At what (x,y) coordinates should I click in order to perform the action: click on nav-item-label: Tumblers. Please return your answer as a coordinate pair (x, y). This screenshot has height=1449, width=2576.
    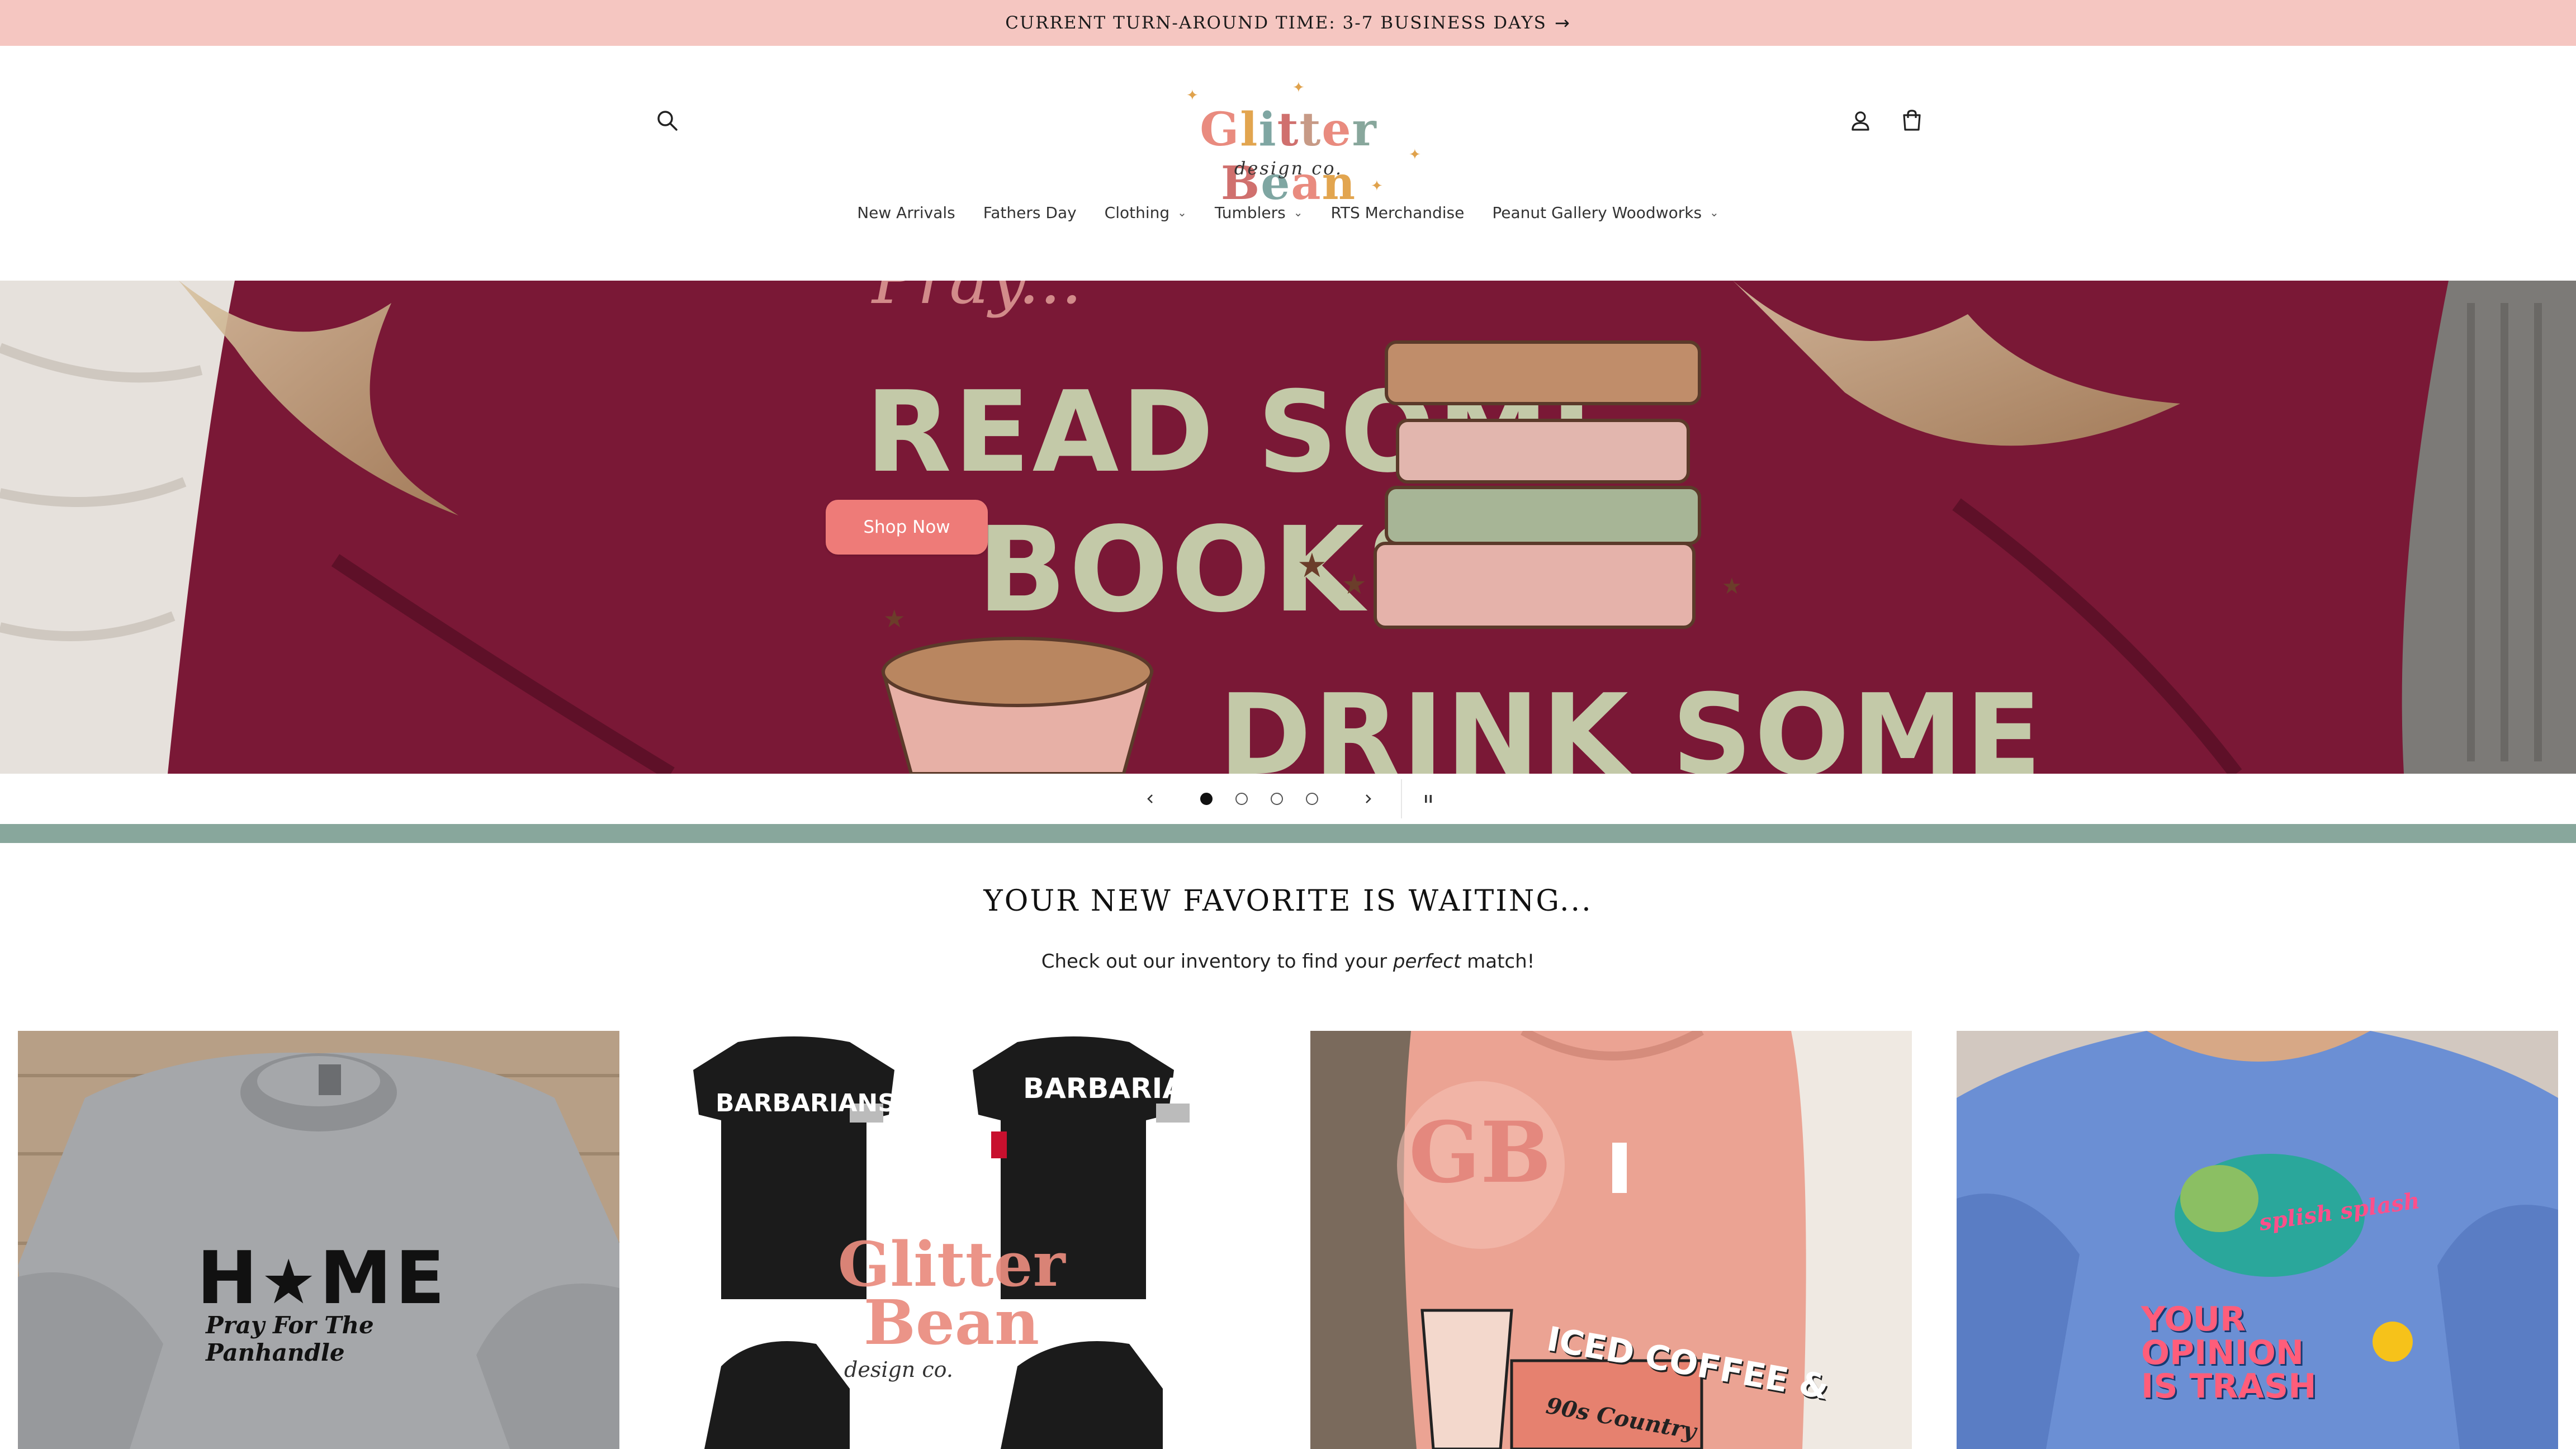
    Looking at the image, I should click on (1250, 213).